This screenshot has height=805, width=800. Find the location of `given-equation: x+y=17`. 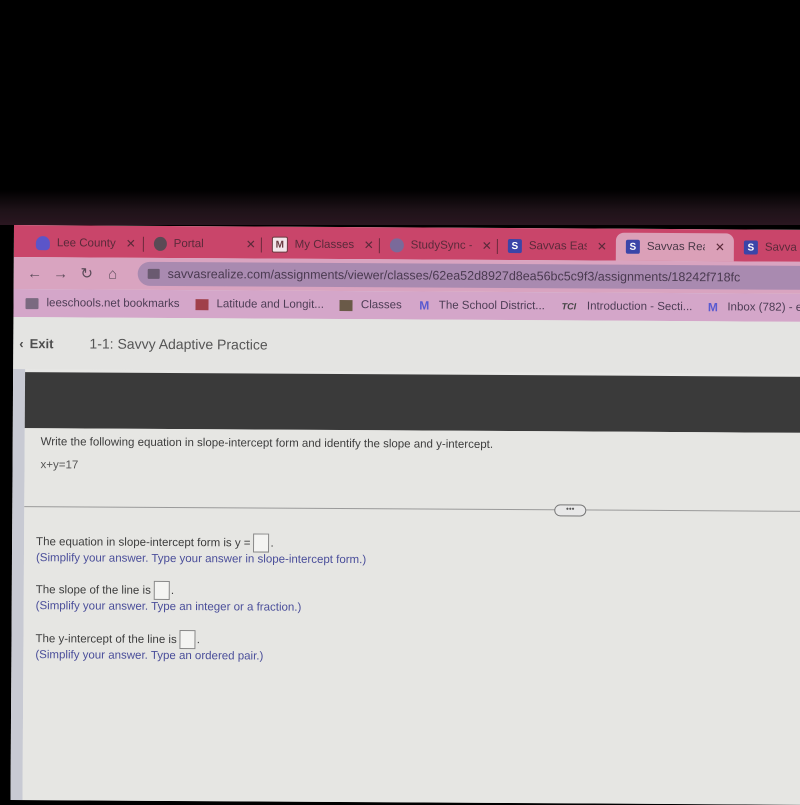

given-equation: x+y=17 is located at coordinates (59, 465).